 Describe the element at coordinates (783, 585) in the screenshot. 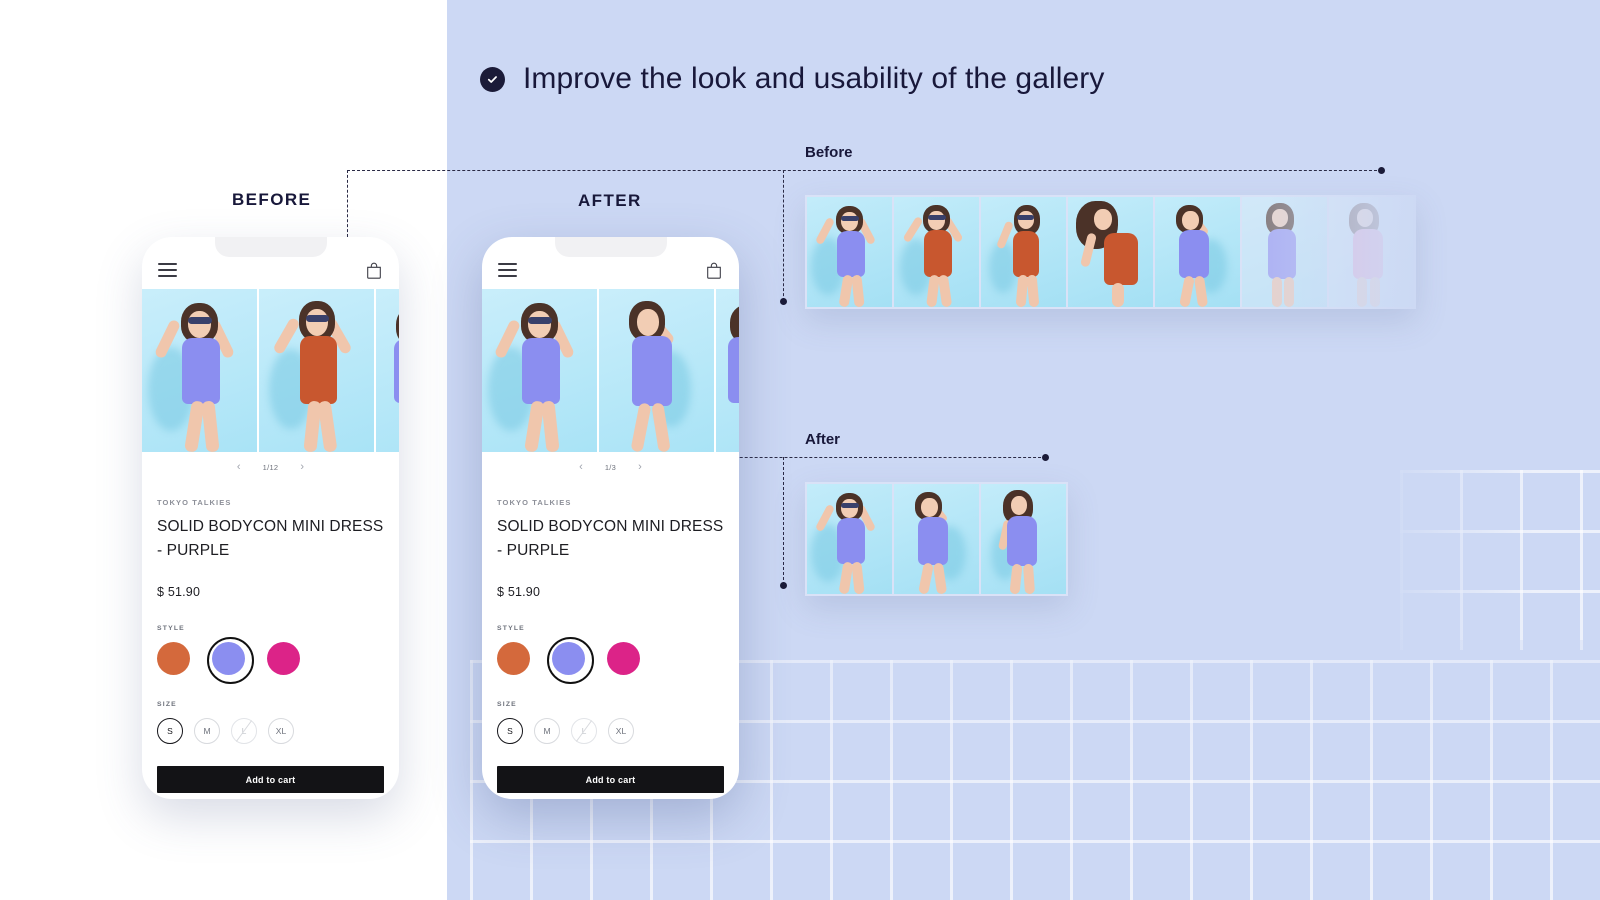

I see `after-connector-start-dot` at that location.